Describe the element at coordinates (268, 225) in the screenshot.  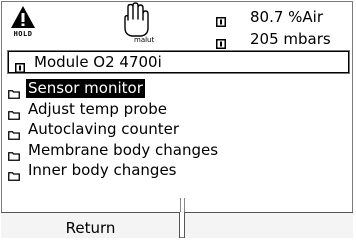
I see `right-softkey` at that location.